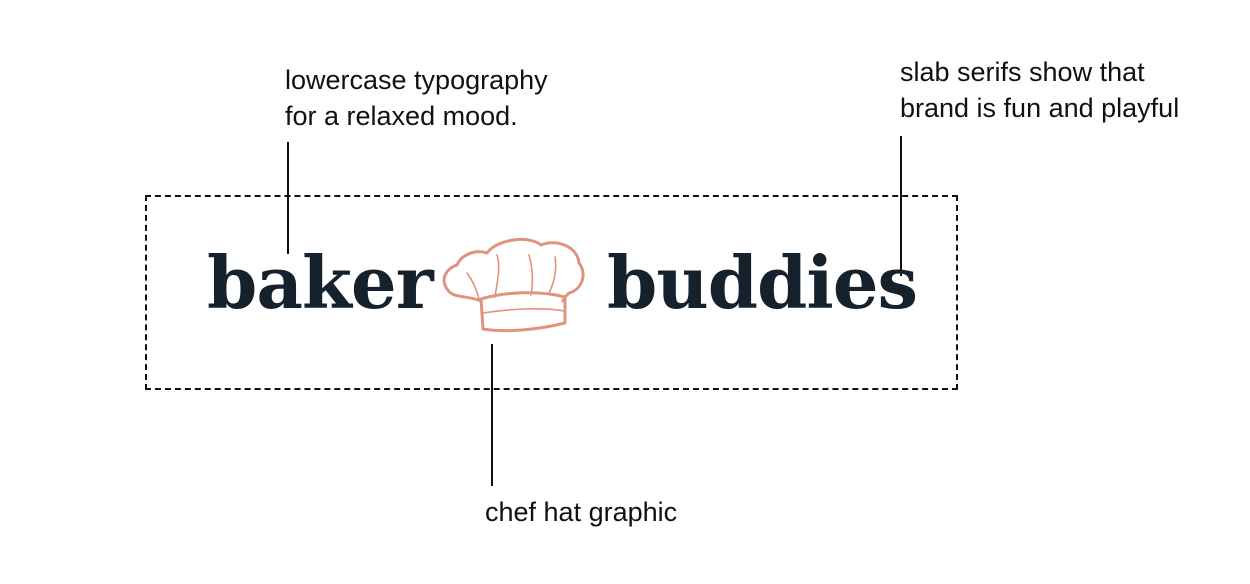 The width and height of the screenshot is (1250, 584). What do you see at coordinates (1040, 108) in the screenshot?
I see `annotation-serifs-line2: brand is fun and playful` at bounding box center [1040, 108].